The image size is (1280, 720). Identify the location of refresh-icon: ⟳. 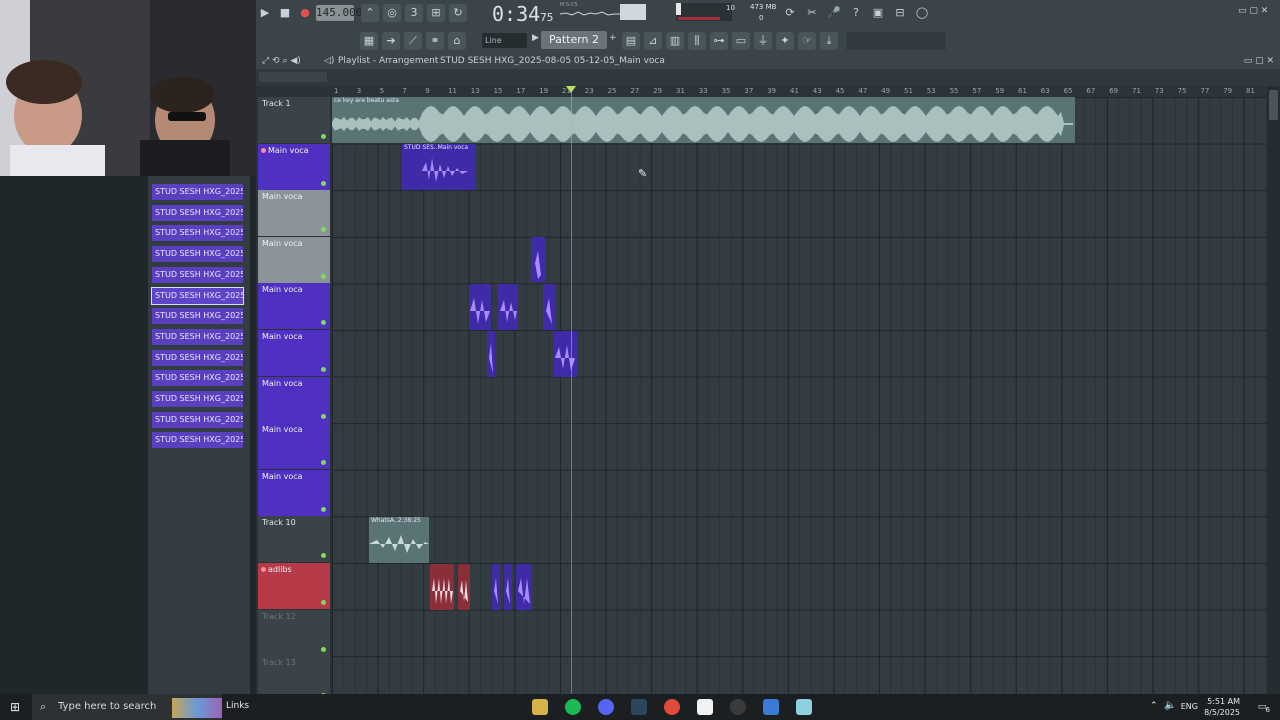
(790, 13).